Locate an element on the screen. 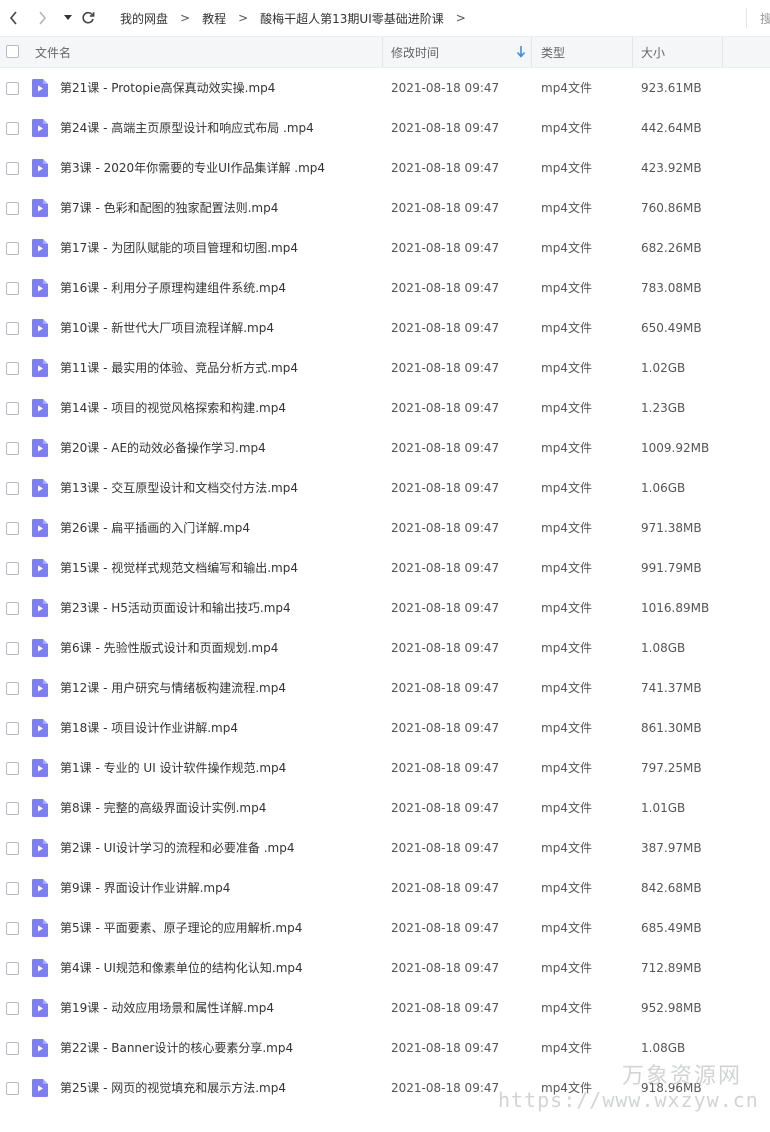 This screenshot has width=770, height=1132. file-name: 第9课 - 界面设计作业讲解.mp4 is located at coordinates (145, 888).